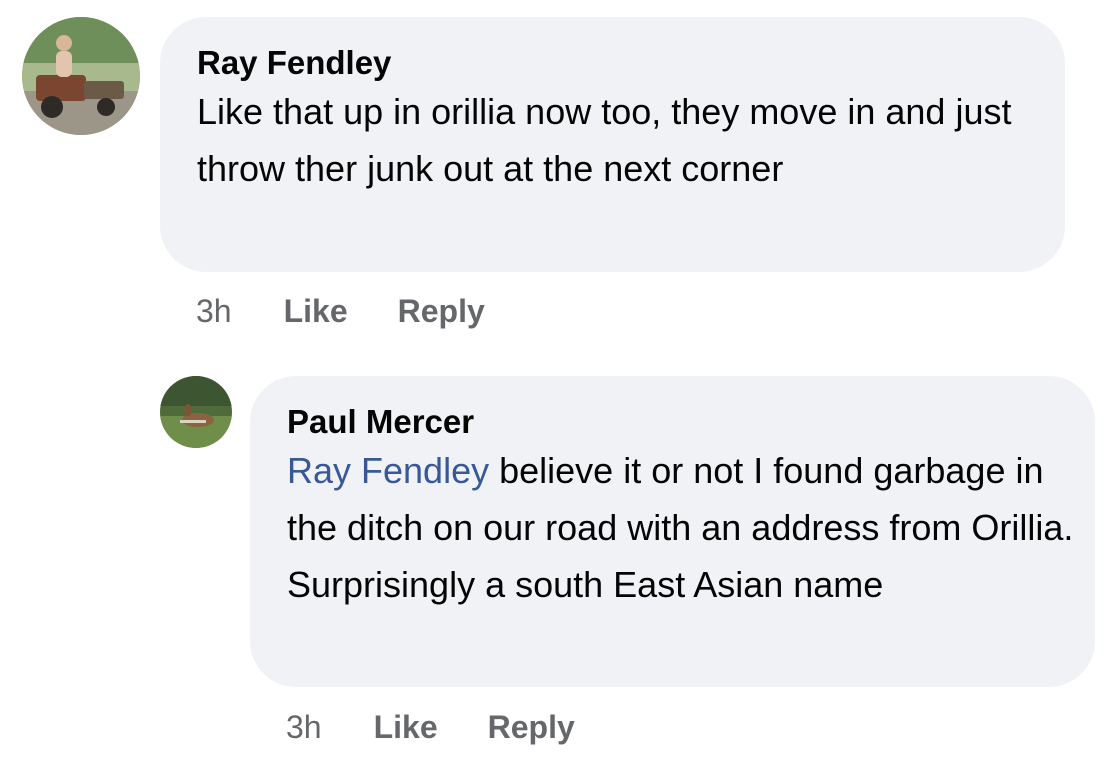 Image resolution: width=1108 pixels, height=764 pixels. What do you see at coordinates (388, 470) in the screenshot?
I see `mention-link: Ray Fendley` at bounding box center [388, 470].